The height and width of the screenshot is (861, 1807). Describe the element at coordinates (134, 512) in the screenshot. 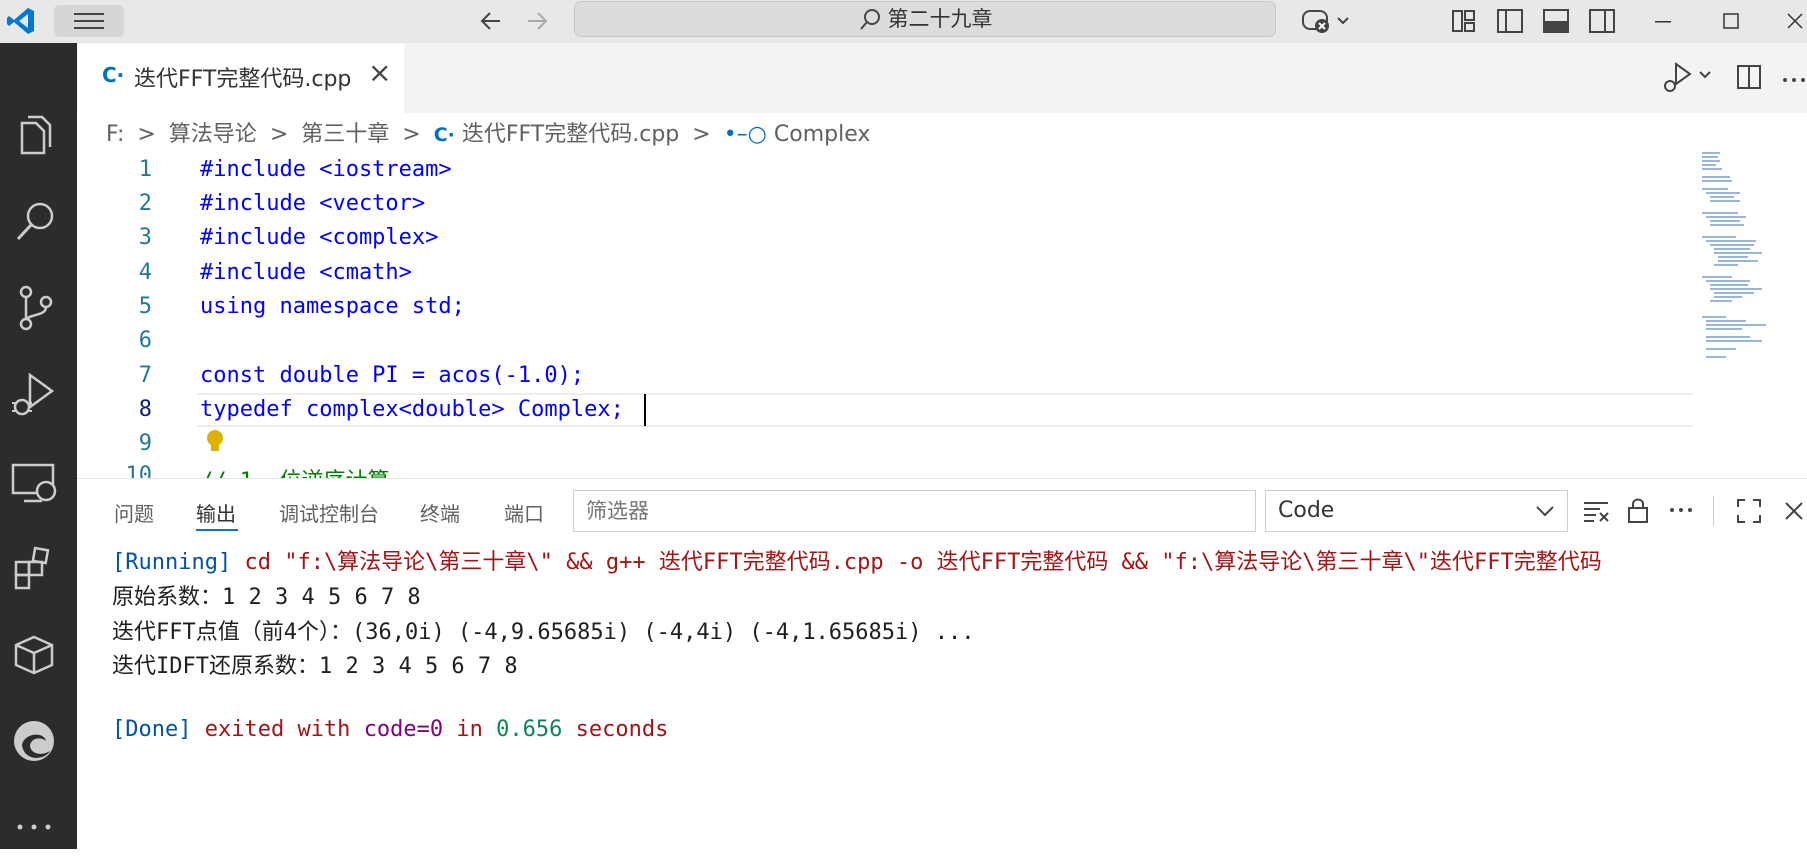

I see `panel-tab-problems: 问题` at that location.